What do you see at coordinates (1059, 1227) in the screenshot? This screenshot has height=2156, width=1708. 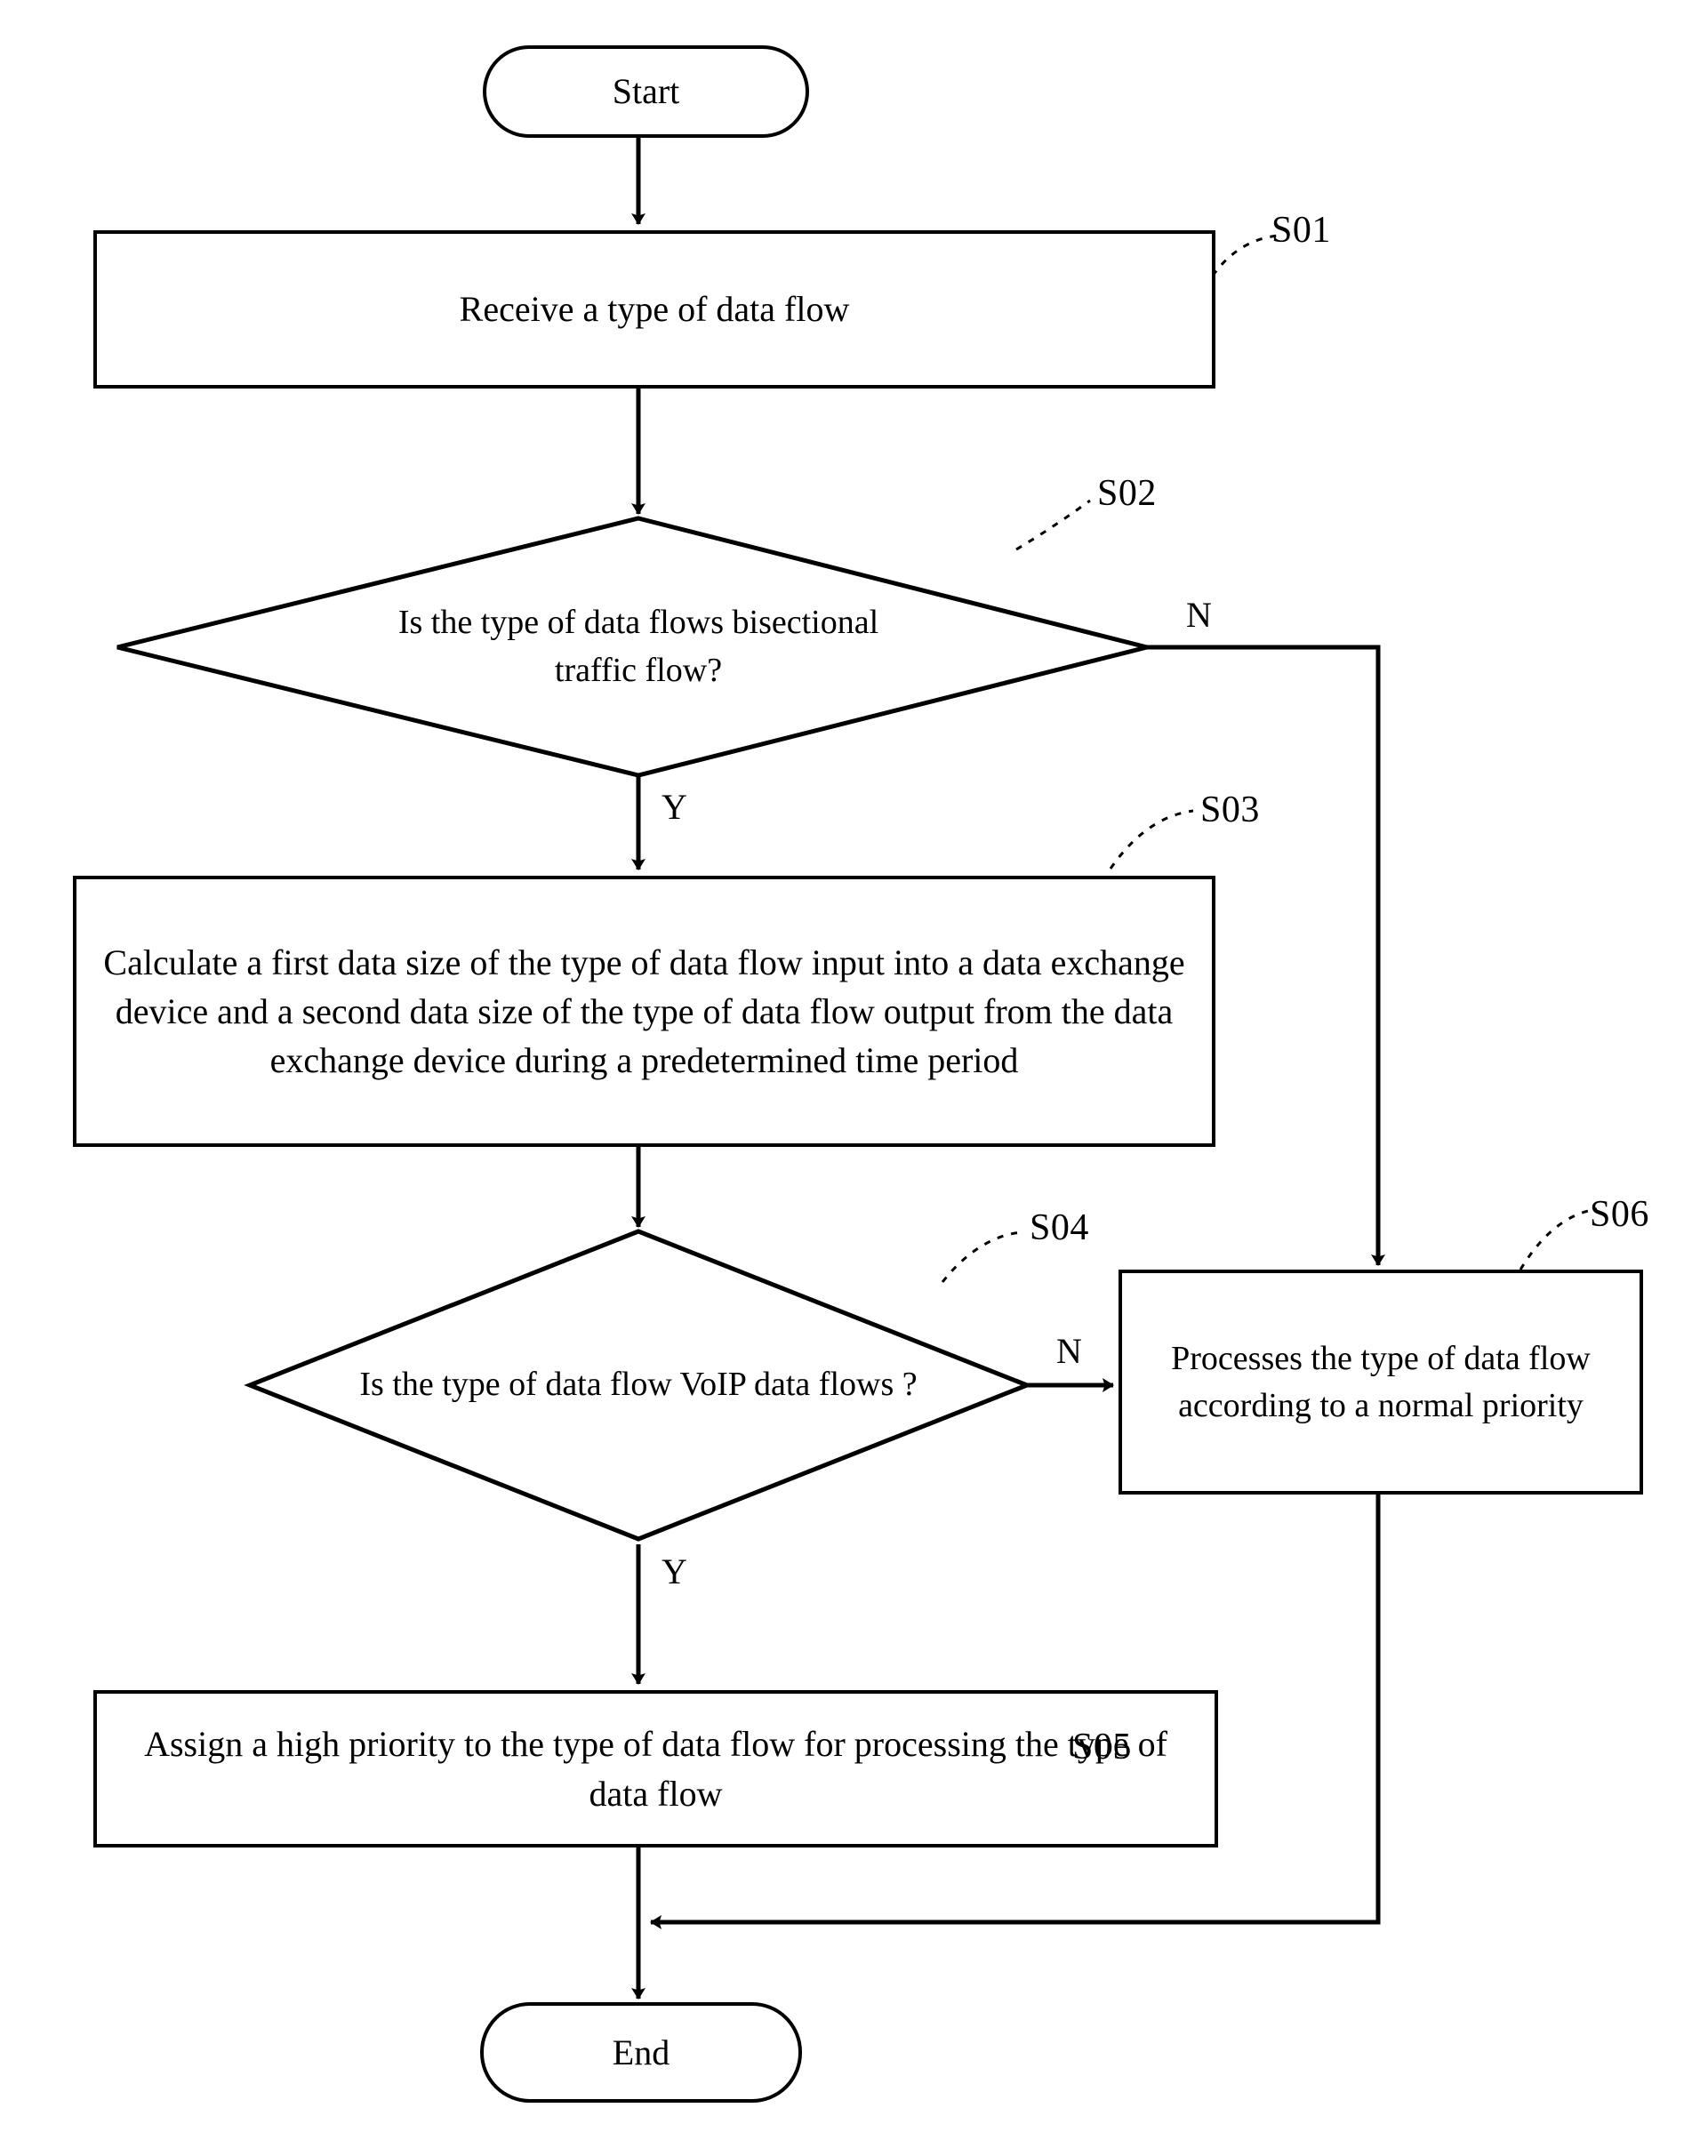 I see `step-label-s04: S04` at bounding box center [1059, 1227].